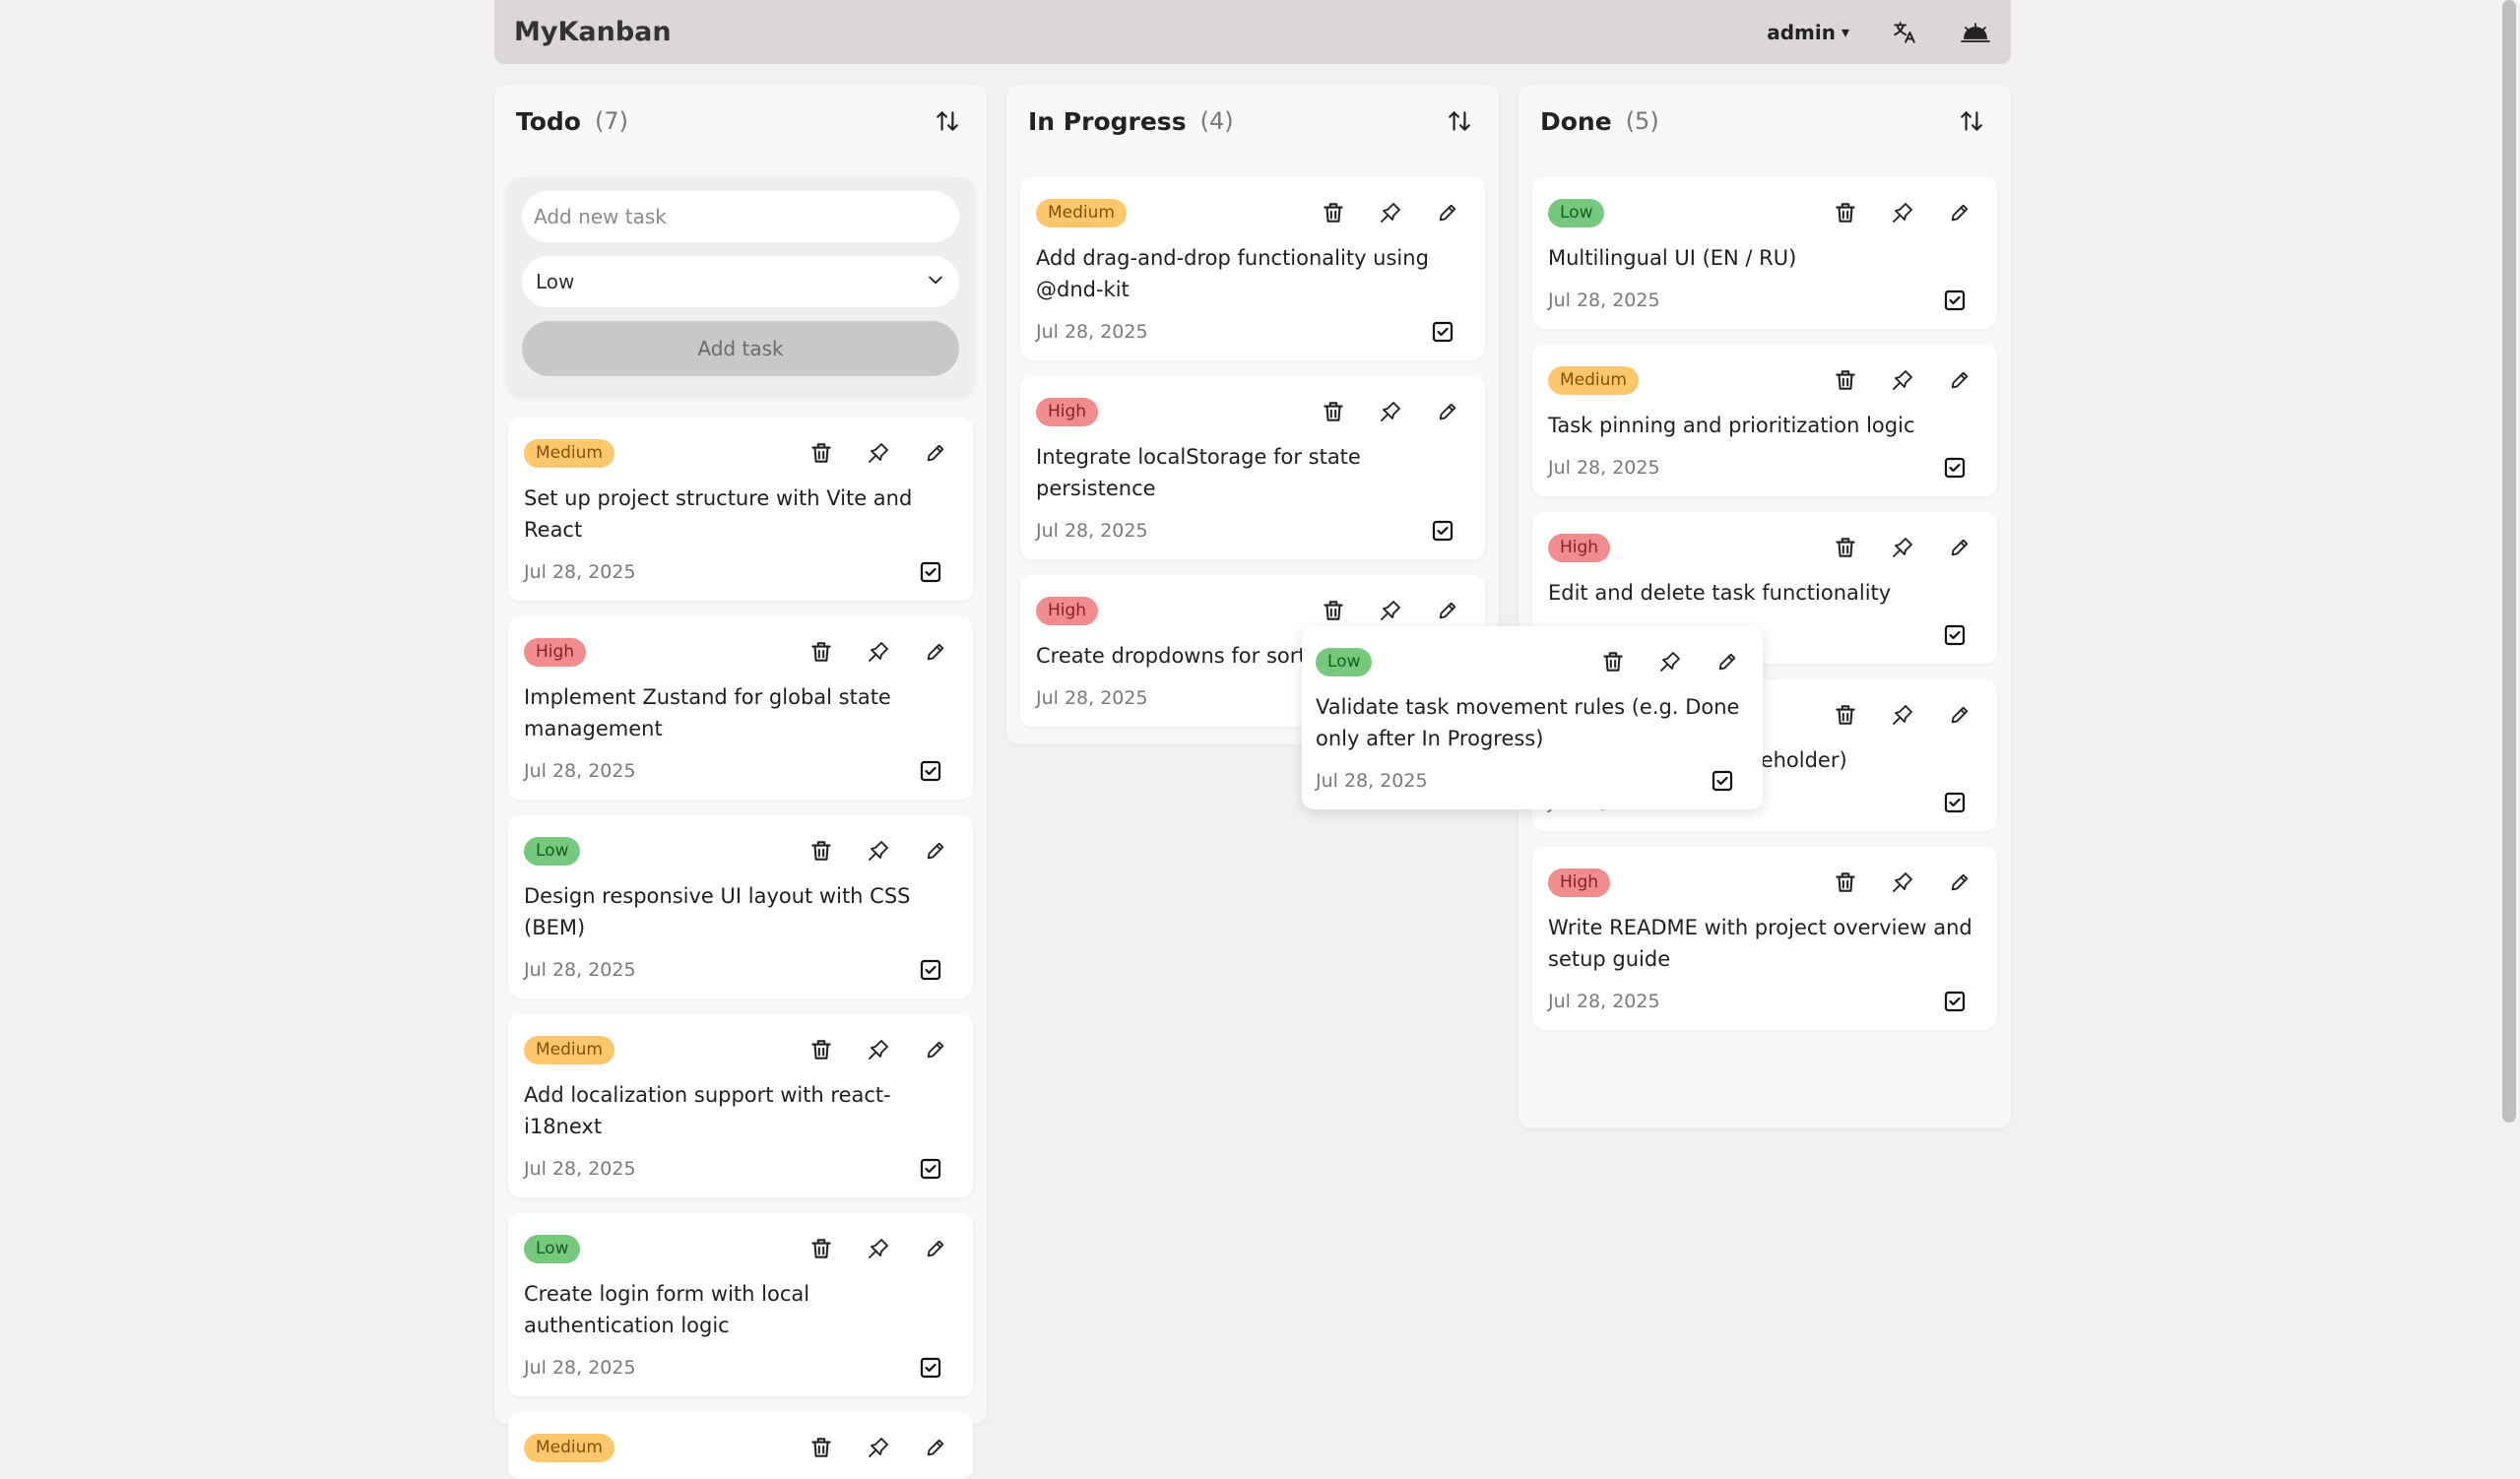 The width and height of the screenshot is (2520, 1479). Describe the element at coordinates (569, 1049) in the screenshot. I see `priority-badge: Medium` at that location.